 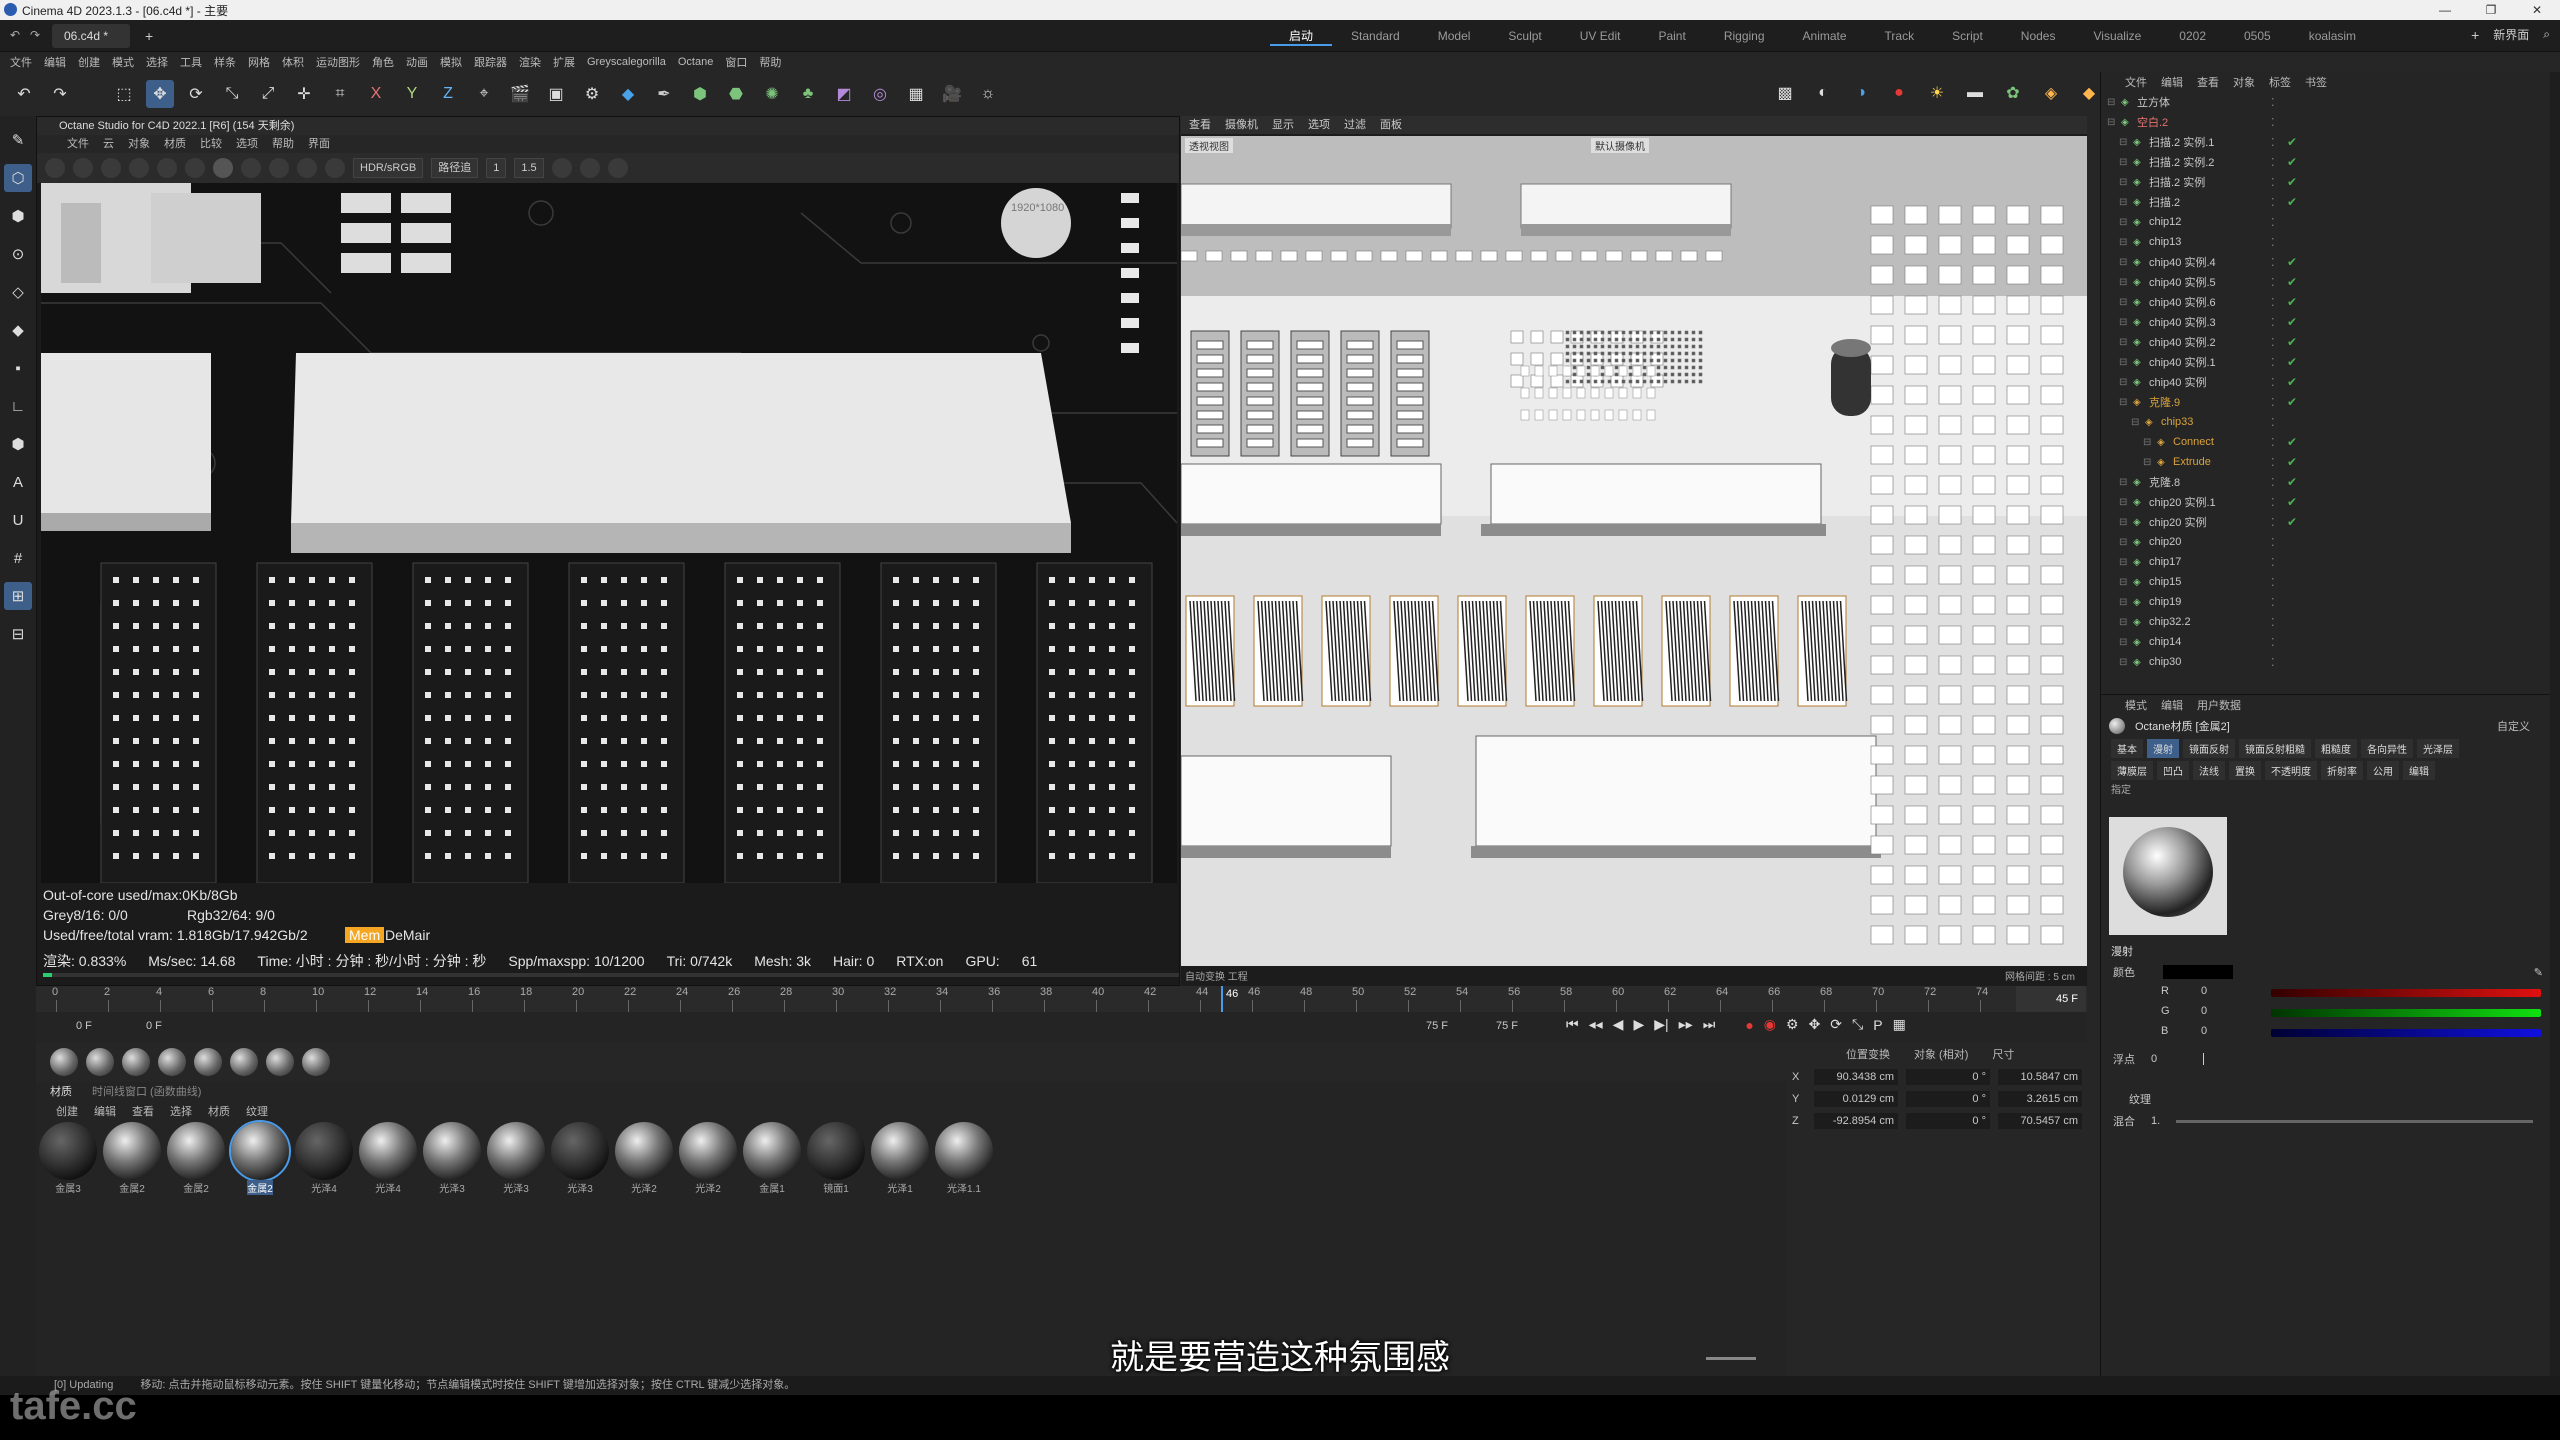 I want to click on scale-tool-icon: ⤡, so click(x=232, y=94).